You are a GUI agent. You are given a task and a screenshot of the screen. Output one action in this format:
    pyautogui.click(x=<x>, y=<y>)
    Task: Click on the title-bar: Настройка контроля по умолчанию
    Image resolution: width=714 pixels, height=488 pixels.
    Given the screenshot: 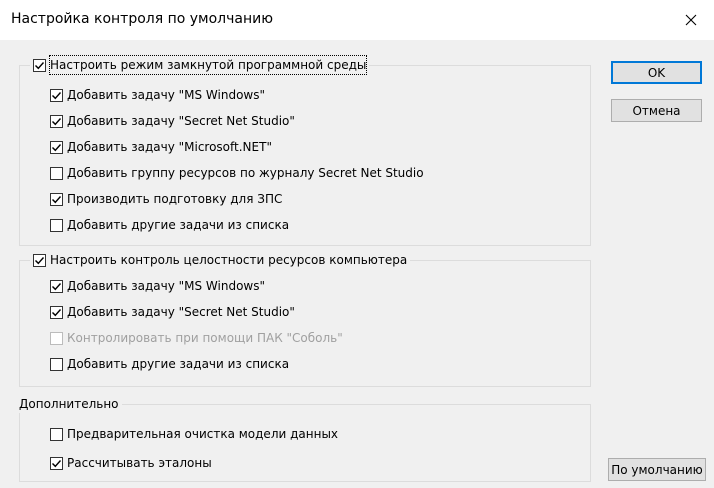 What is the action you would take?
    pyautogui.click(x=357, y=20)
    